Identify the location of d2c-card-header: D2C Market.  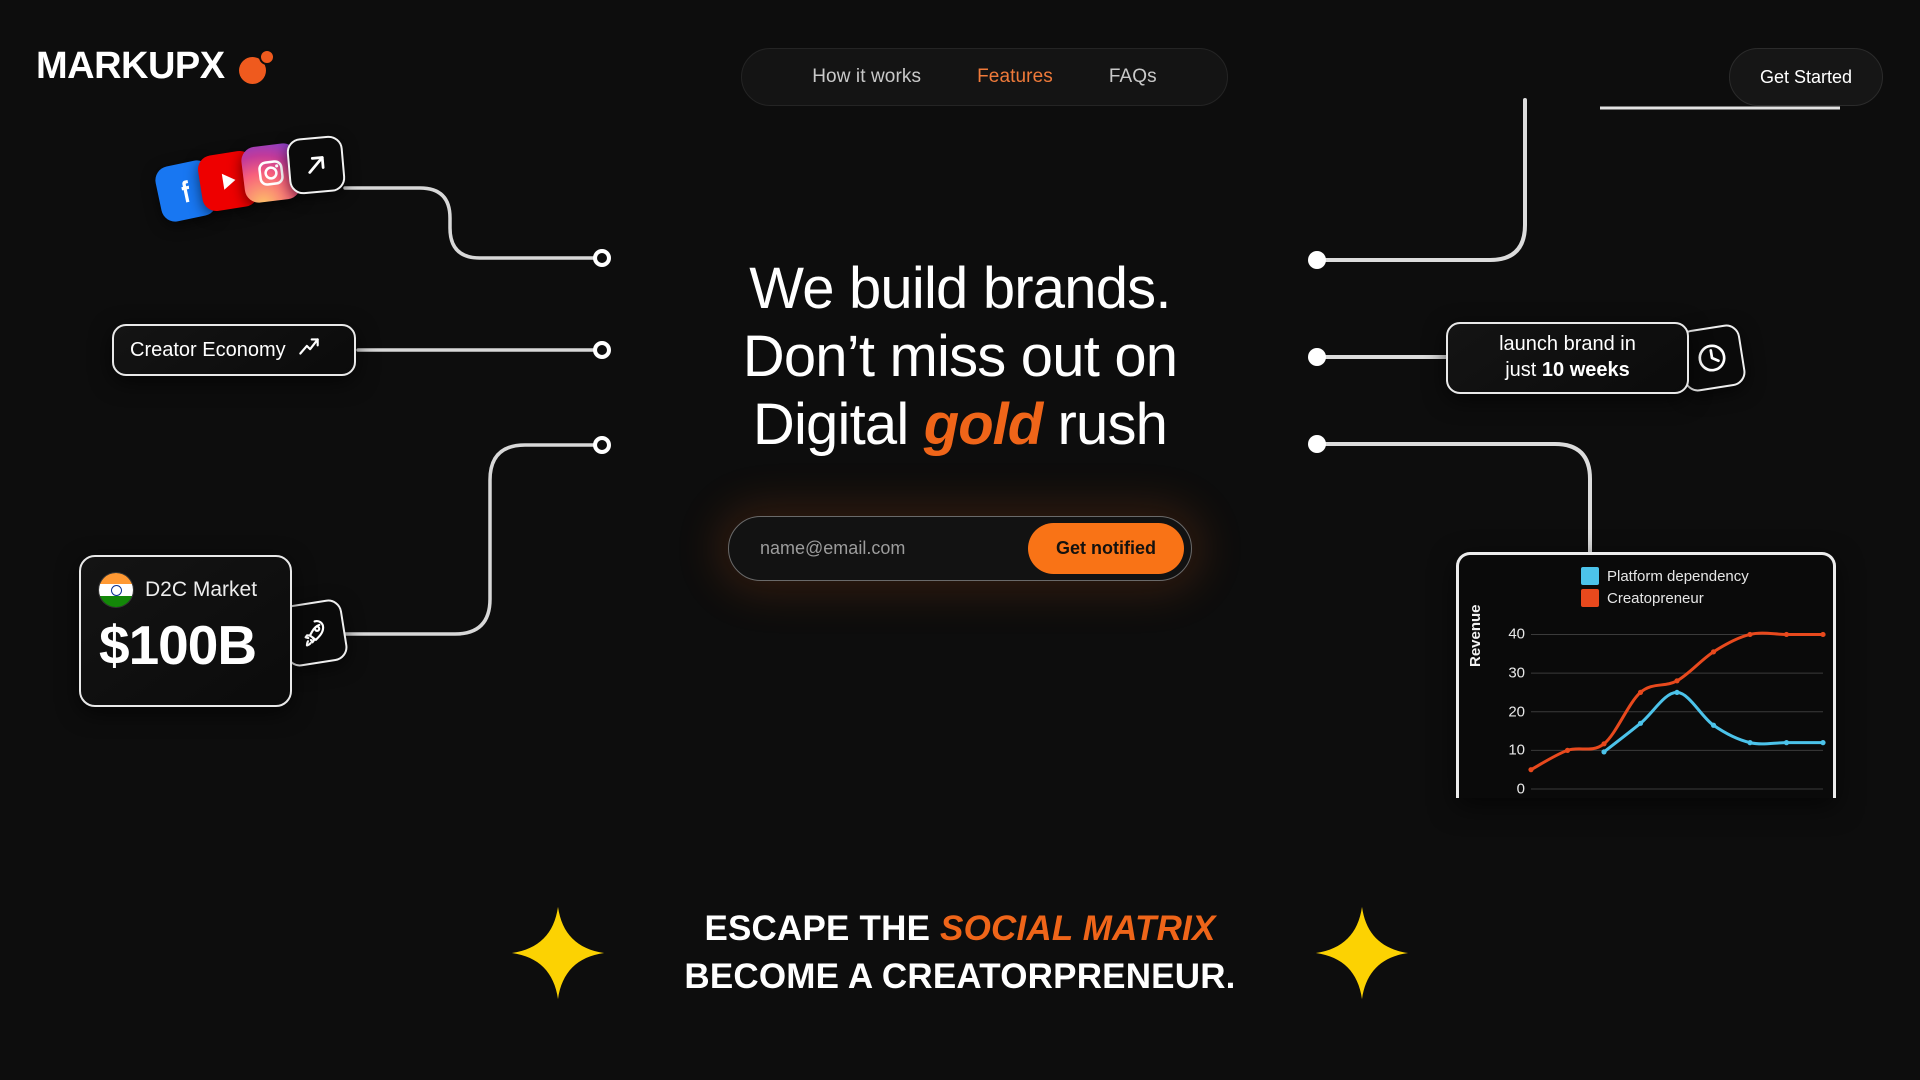
(185, 590).